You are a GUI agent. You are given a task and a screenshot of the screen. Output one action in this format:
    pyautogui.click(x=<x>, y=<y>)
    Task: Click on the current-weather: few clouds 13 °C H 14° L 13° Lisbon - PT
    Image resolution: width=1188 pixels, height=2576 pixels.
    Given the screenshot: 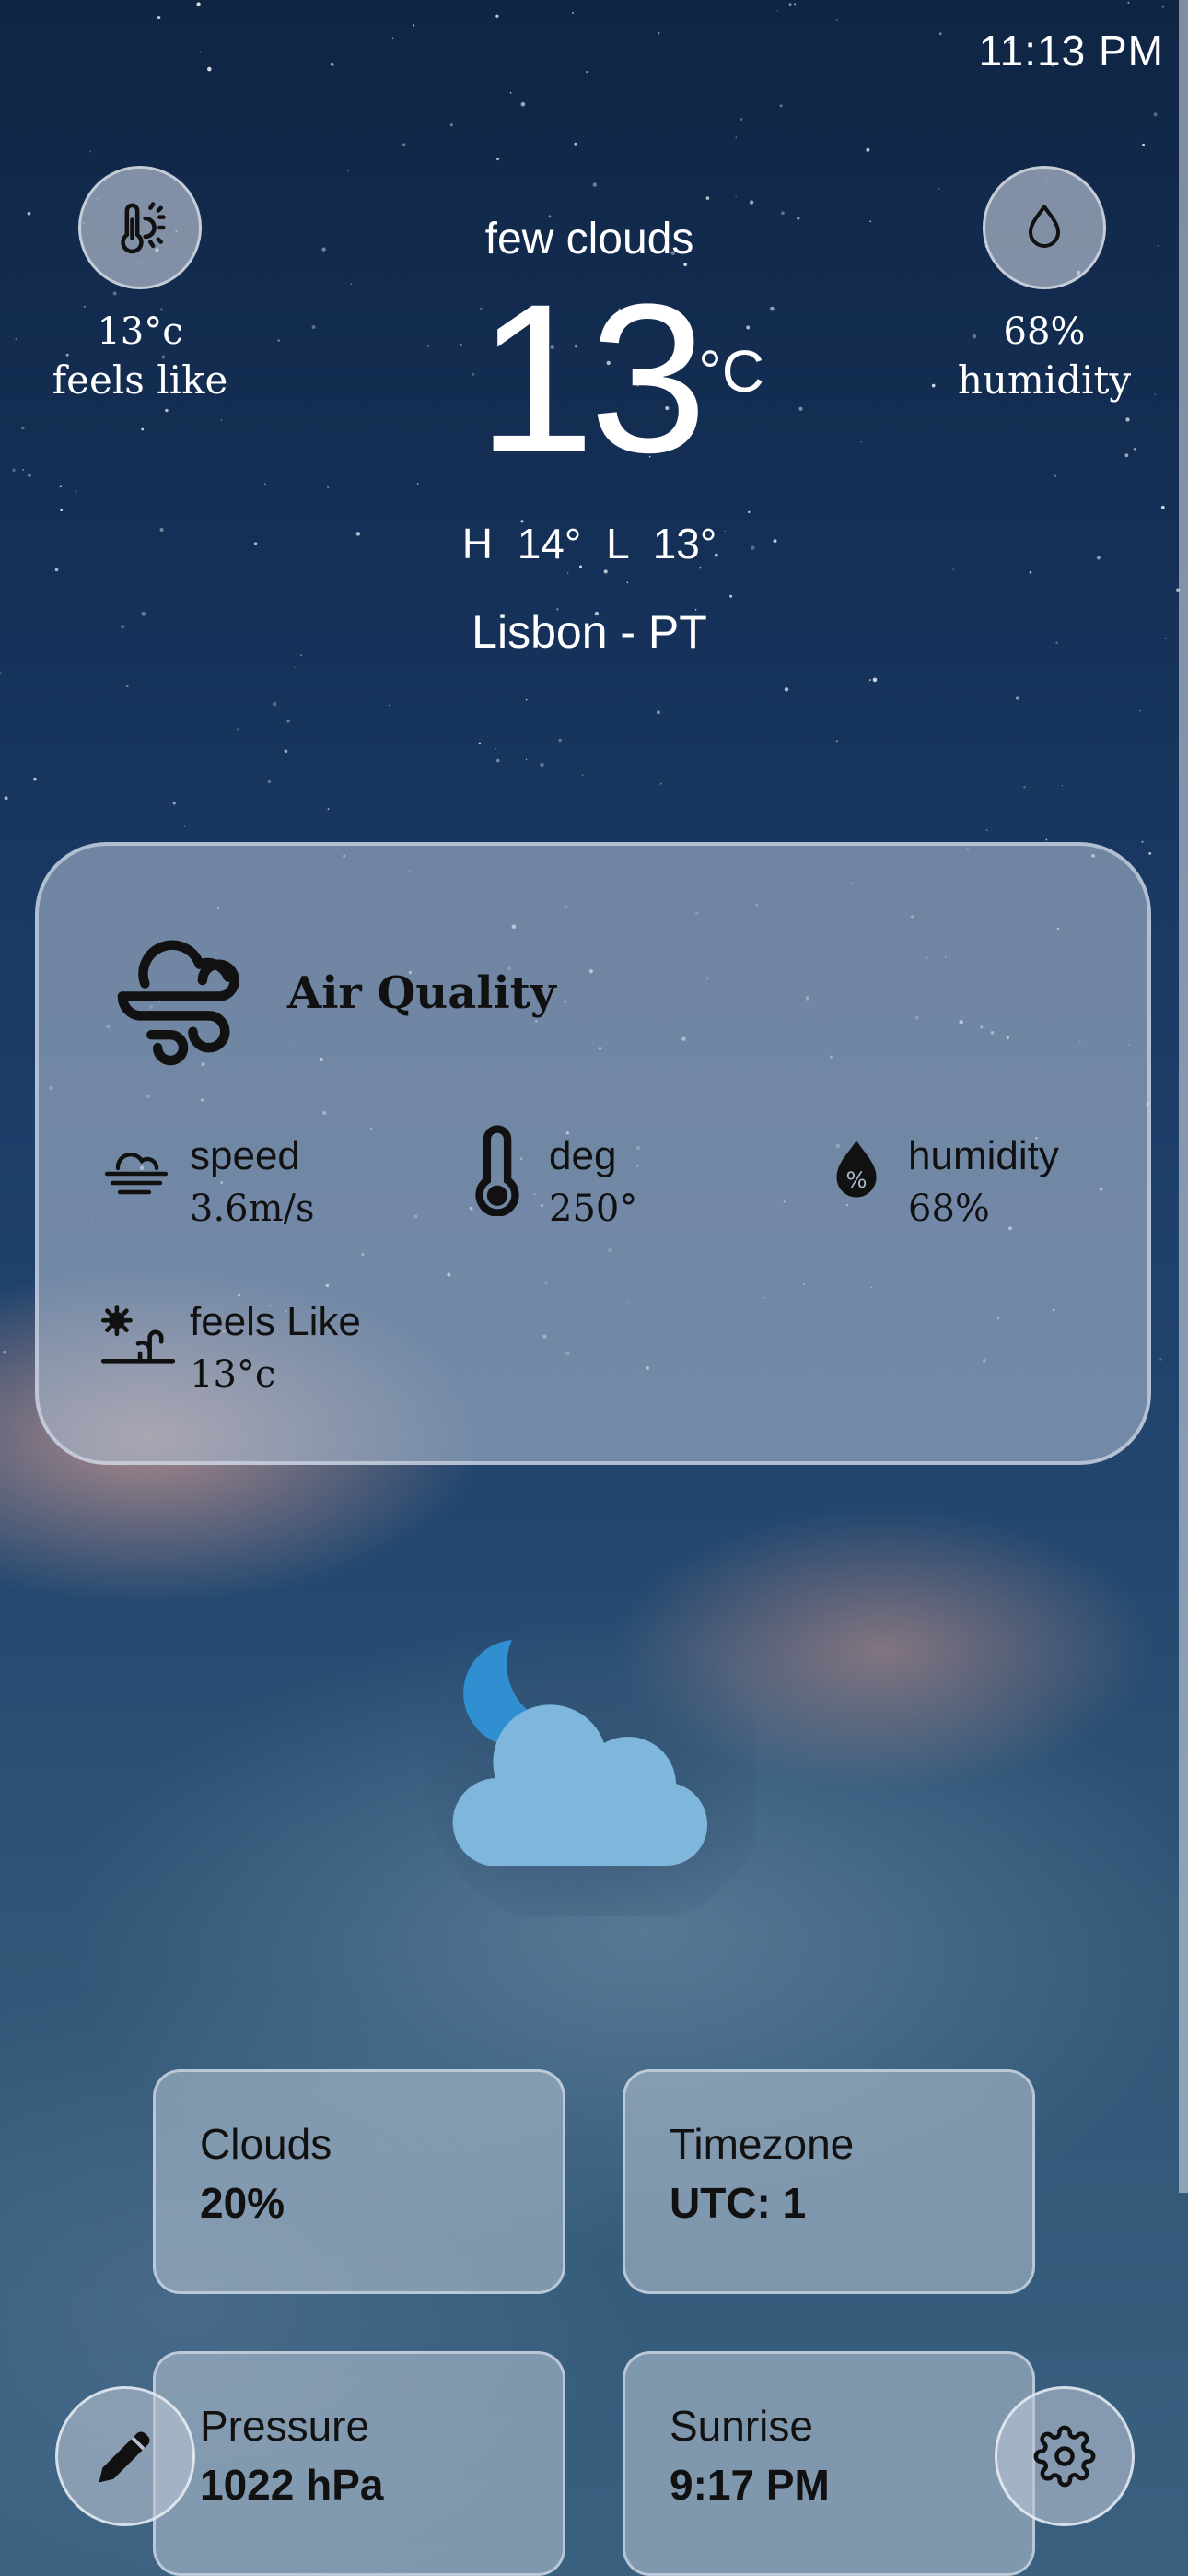 What is the action you would take?
    pyautogui.click(x=589, y=431)
    